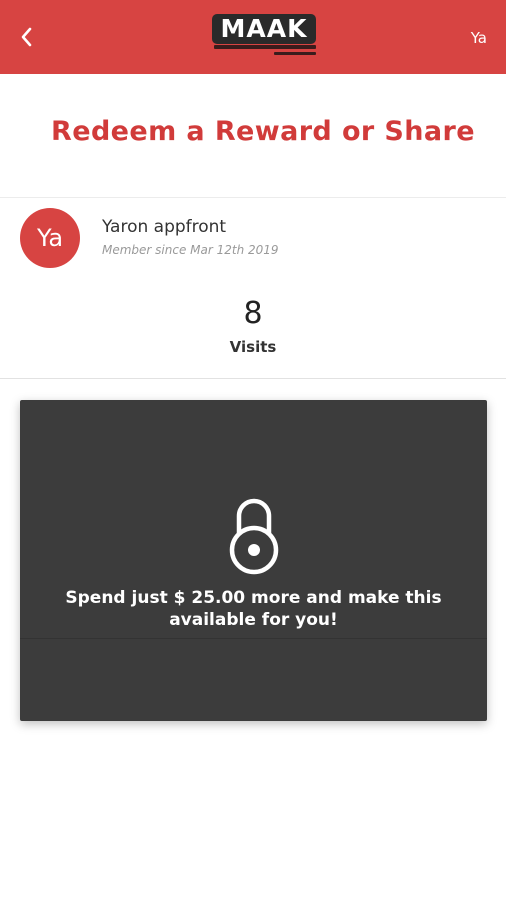 The image size is (506, 900). I want to click on logo-tagline, so click(265, 47).